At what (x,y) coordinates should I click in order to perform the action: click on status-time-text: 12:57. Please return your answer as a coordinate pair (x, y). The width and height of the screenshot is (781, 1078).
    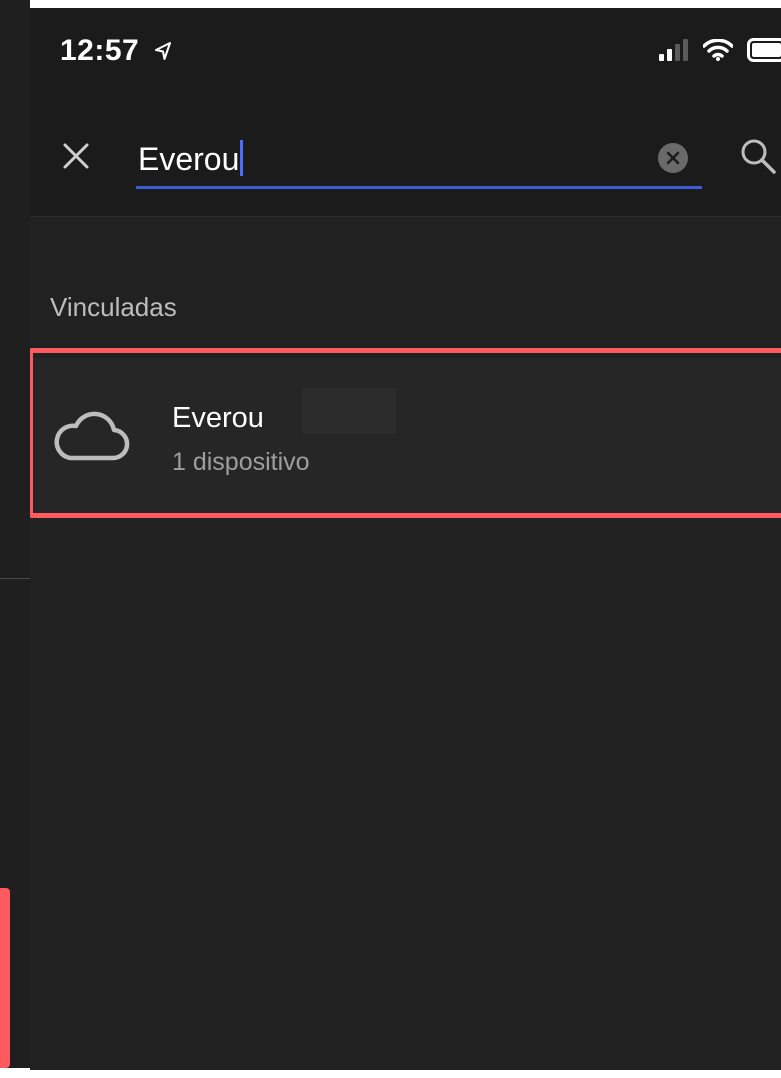
    Looking at the image, I should click on (100, 50).